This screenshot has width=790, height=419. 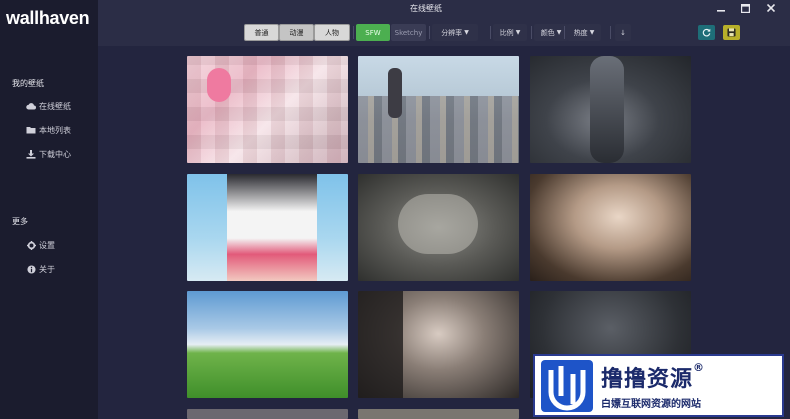 What do you see at coordinates (31, 245) in the screenshot?
I see `gear-icon` at bounding box center [31, 245].